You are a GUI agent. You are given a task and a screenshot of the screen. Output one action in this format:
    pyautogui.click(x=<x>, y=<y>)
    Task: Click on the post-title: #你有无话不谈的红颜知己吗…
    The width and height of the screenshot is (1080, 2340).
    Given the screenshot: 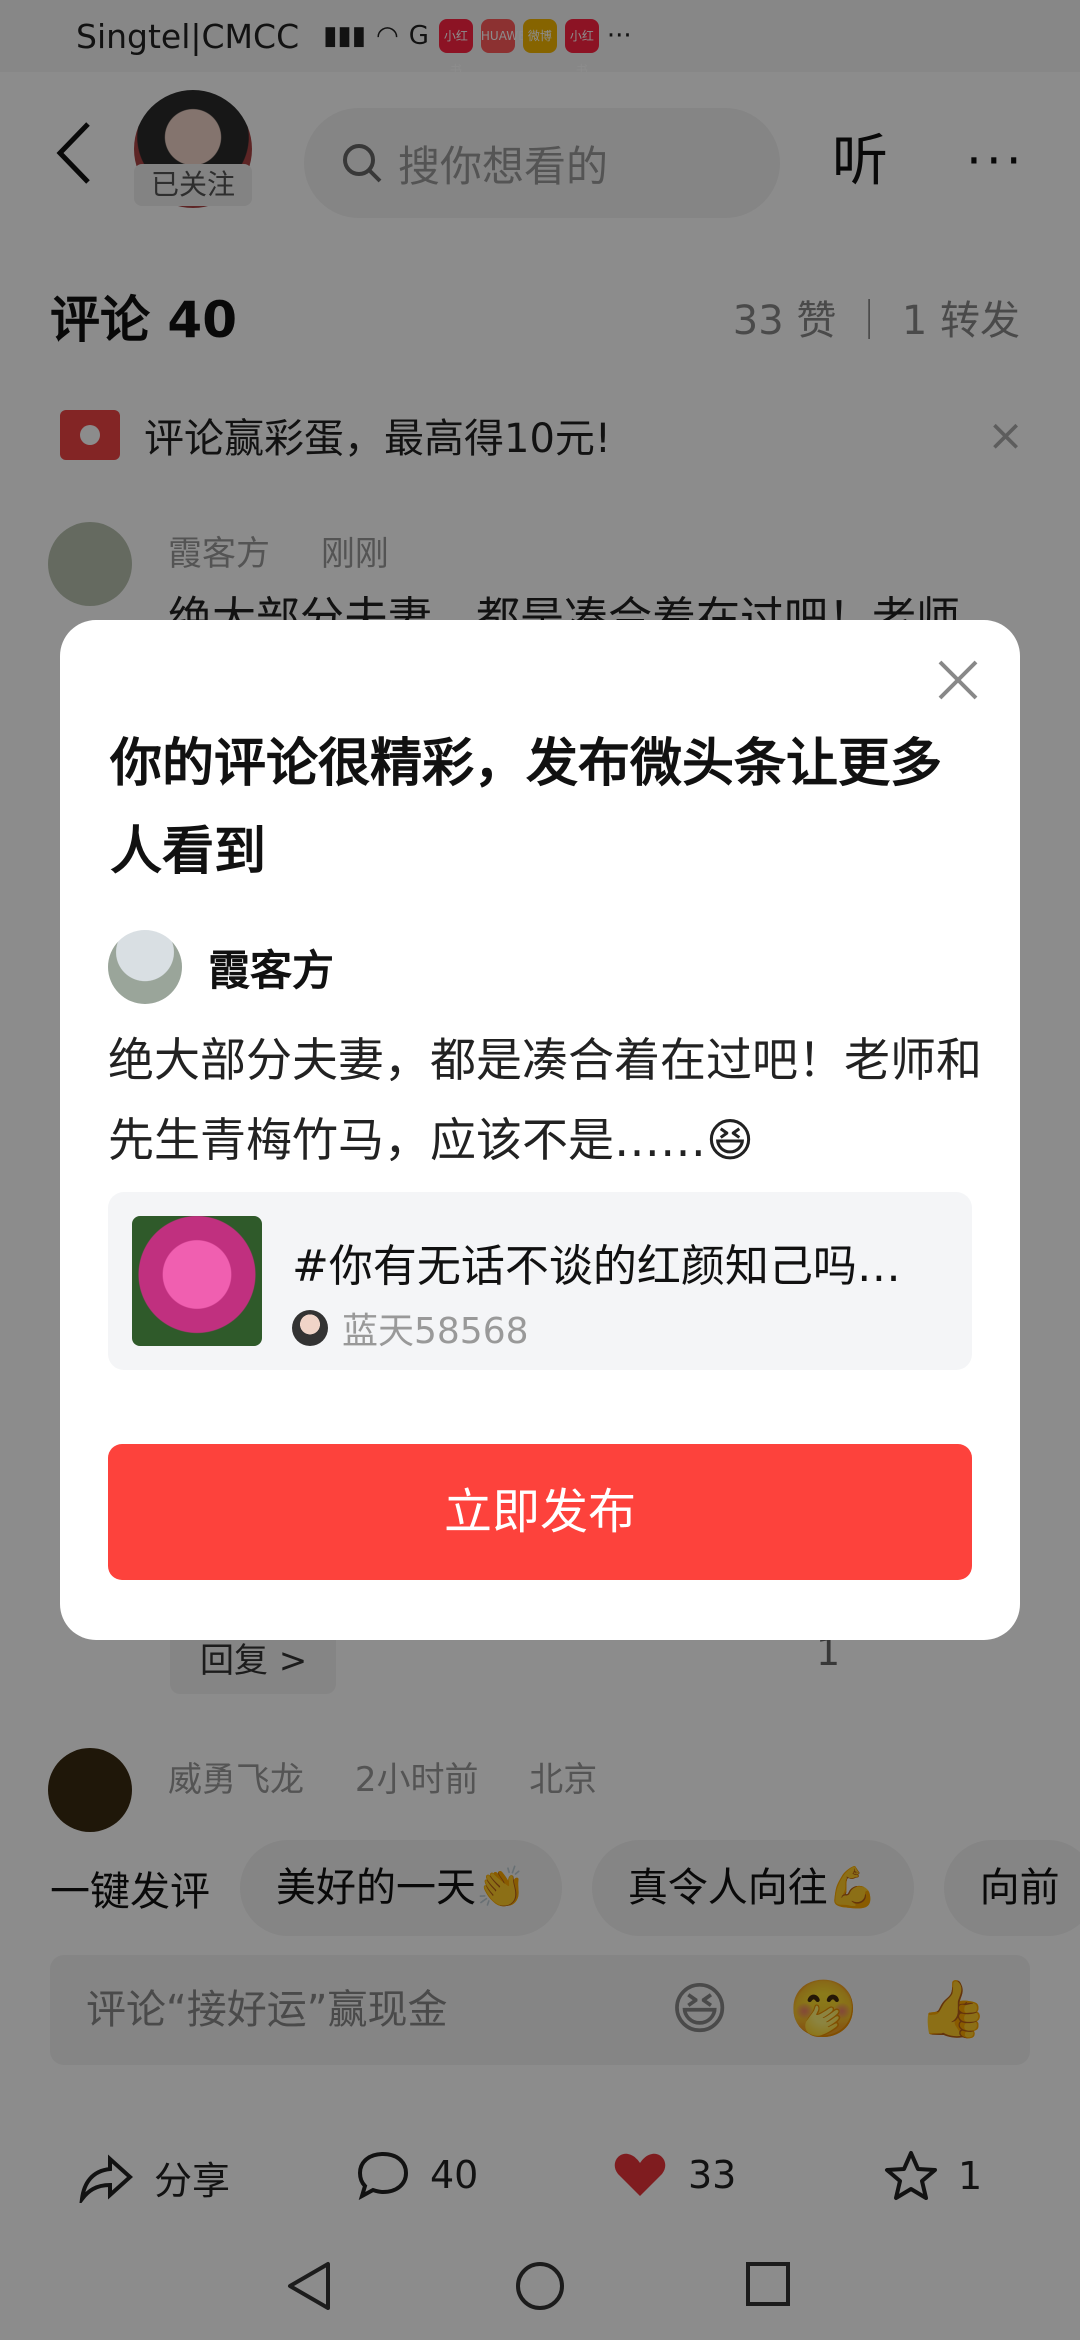 What is the action you would take?
    pyautogui.click(x=596, y=1266)
    